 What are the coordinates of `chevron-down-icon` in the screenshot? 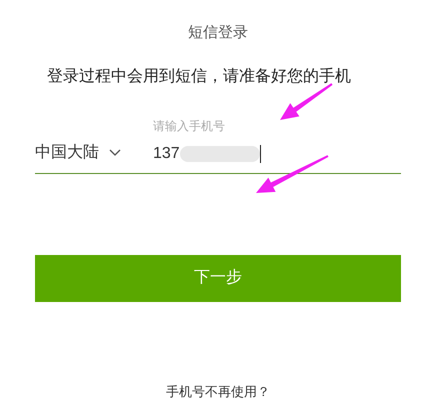 It's located at (115, 152).